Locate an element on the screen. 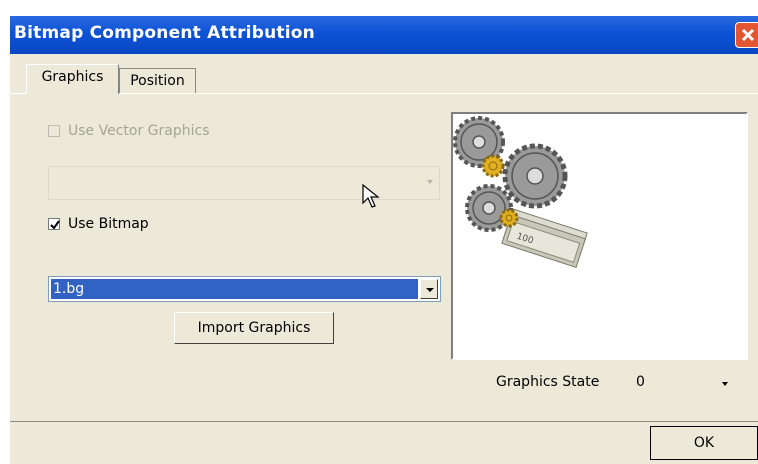  use-vector-graphics-checkbox: Use Vector Graphics is located at coordinates (129, 131).